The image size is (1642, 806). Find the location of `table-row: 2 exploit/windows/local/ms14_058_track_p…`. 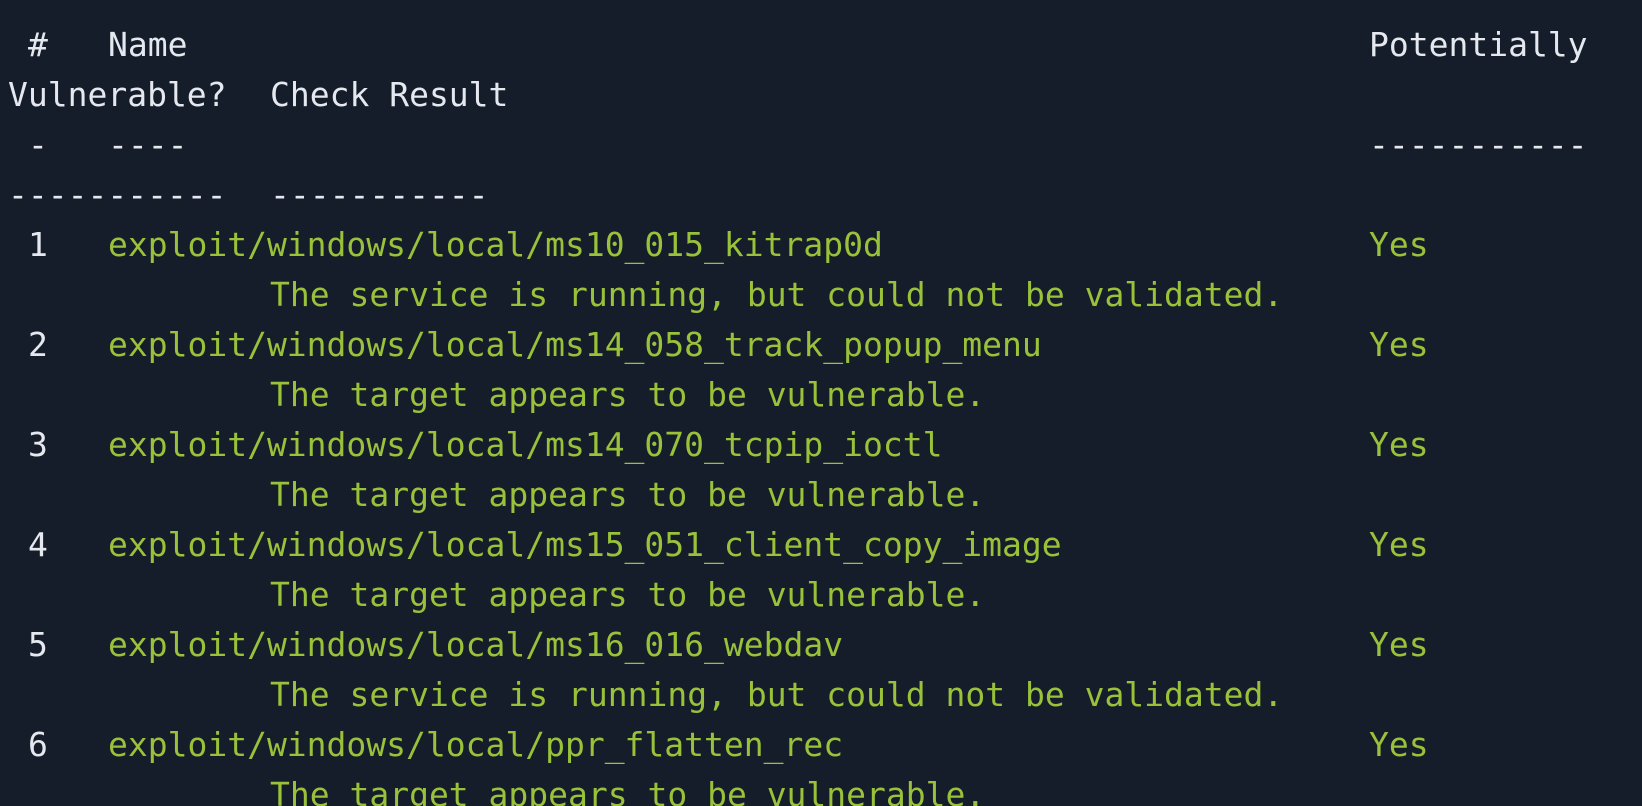

table-row: 2 exploit/windows/local/ms14_058_track_p… is located at coordinates (714, 345).